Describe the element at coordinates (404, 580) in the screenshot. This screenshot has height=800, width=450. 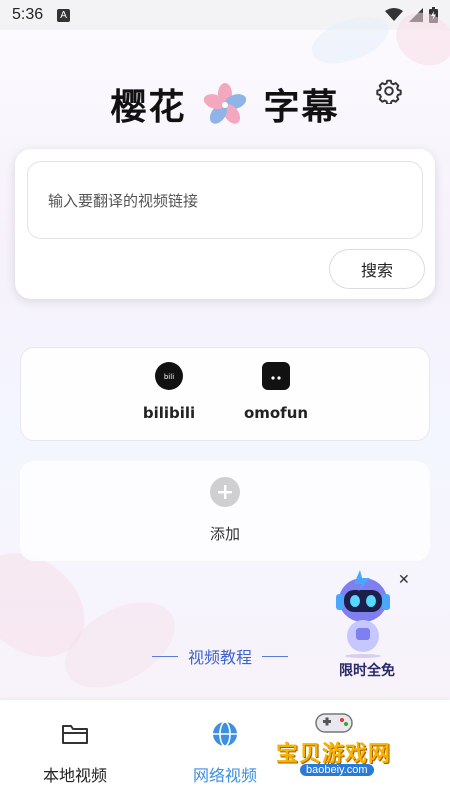
I see `close-icon: ✕` at that location.